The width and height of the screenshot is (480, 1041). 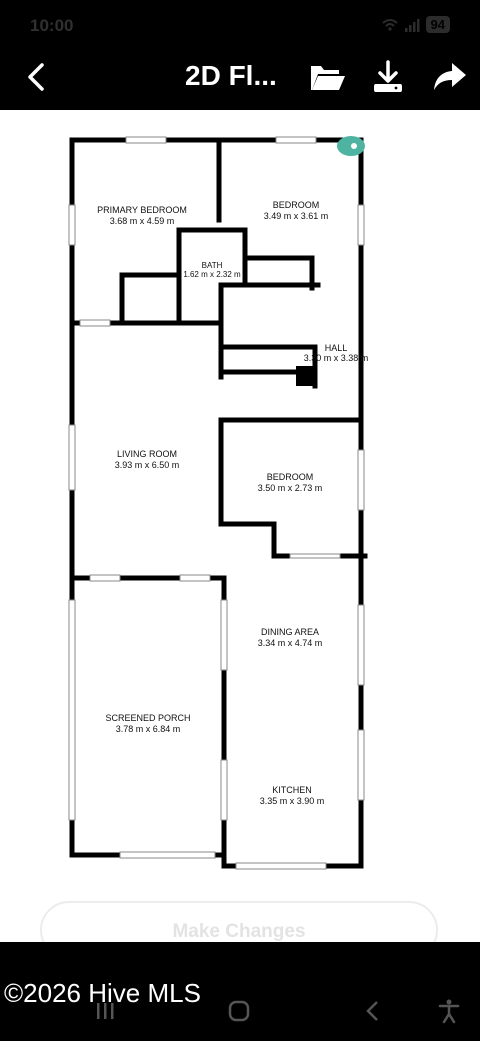 I want to click on download-icon, so click(x=388, y=76).